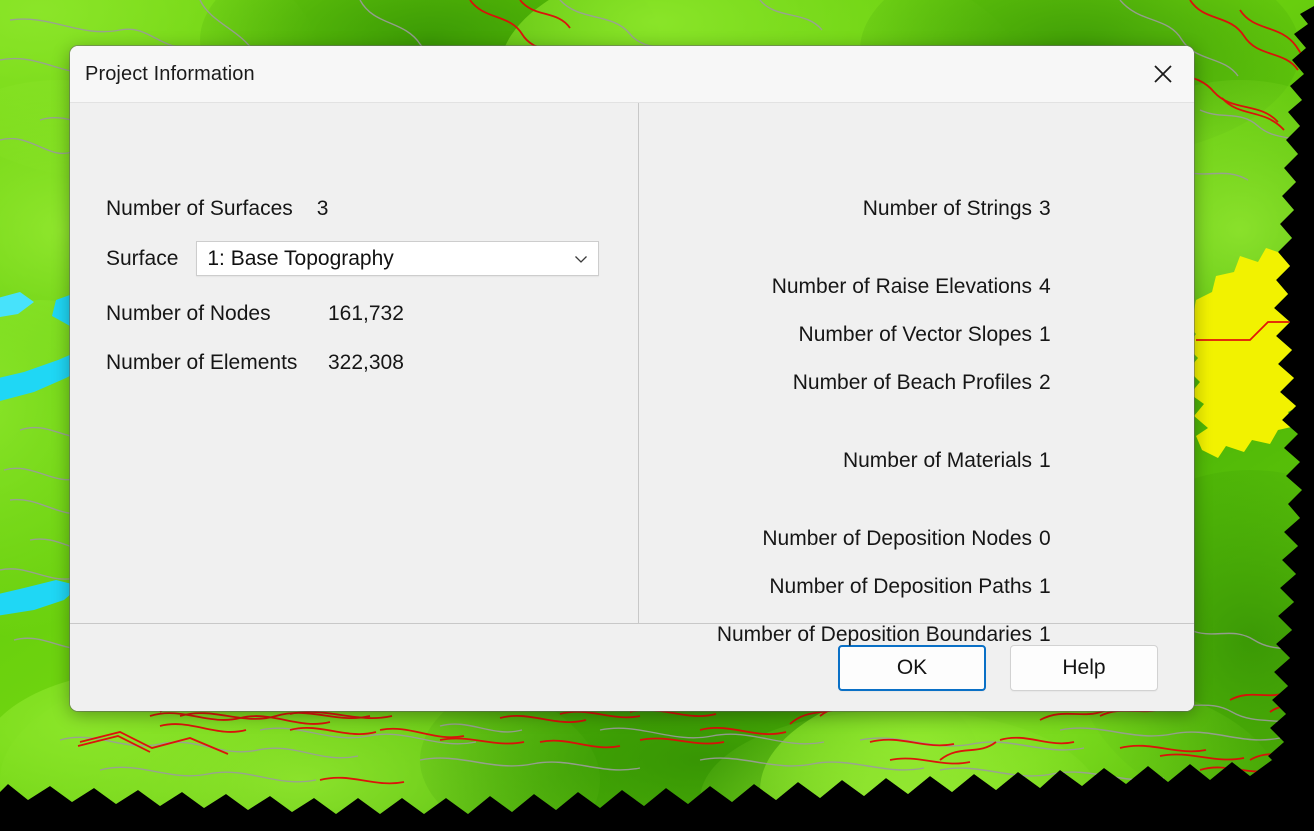  What do you see at coordinates (366, 362) in the screenshot?
I see `number-of-elements-value: 322,308` at bounding box center [366, 362].